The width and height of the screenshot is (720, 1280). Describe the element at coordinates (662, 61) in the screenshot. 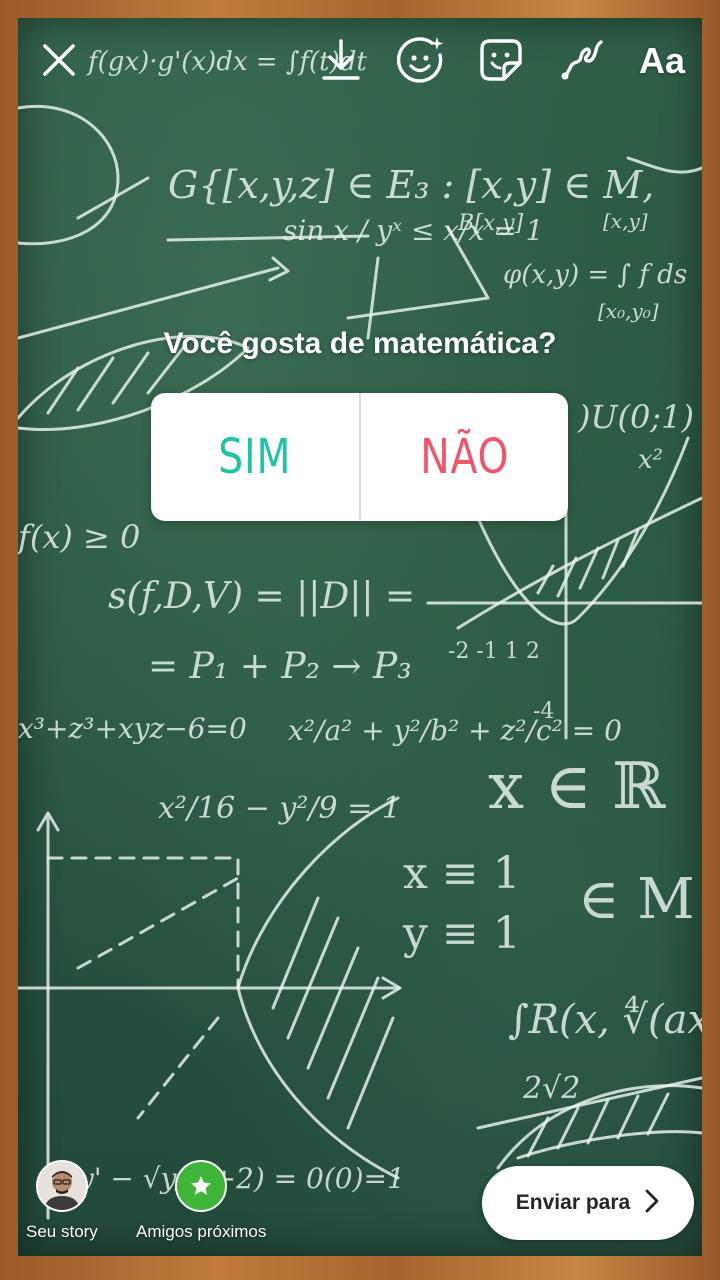

I see `text-tool-button: Aa` at that location.